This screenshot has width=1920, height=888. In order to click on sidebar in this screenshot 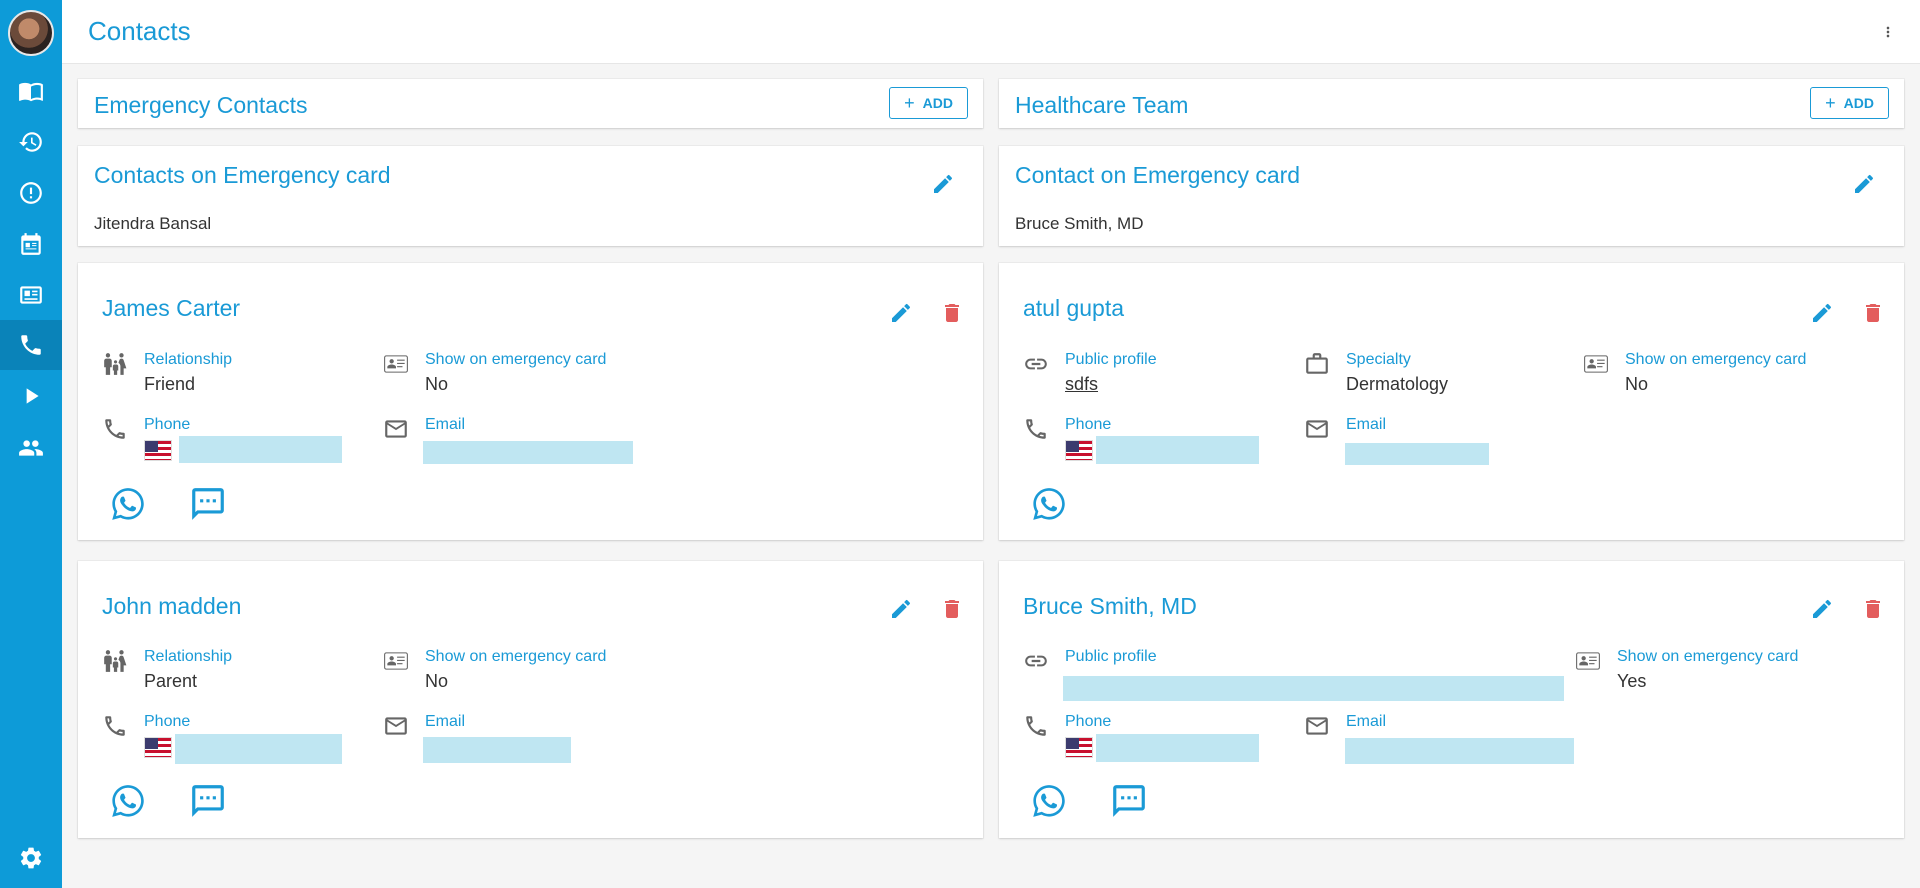, I will do `click(31, 444)`.